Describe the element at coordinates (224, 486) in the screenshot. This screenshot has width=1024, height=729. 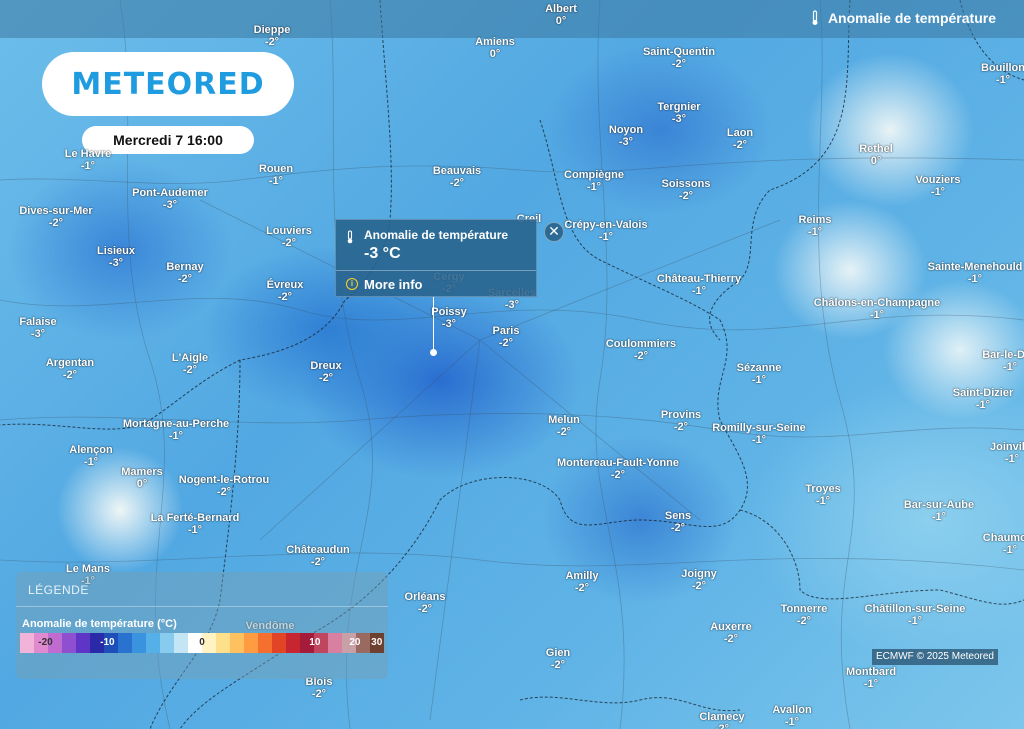
I see `city-label: Nogent-le-Rotrou -2°` at that location.